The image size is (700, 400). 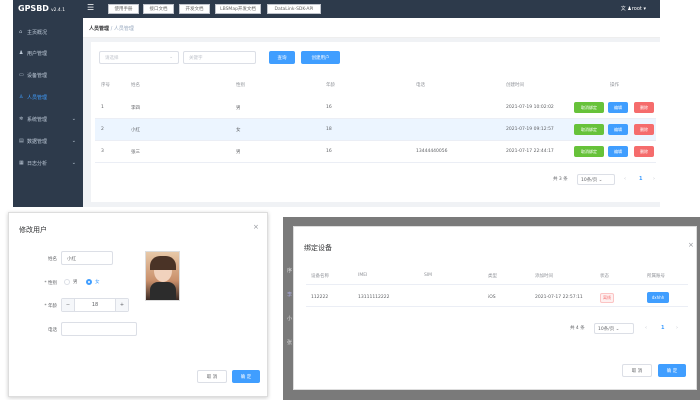 What do you see at coordinates (614, 85) in the screenshot?
I see `col-header-actions: 操作` at bounding box center [614, 85].